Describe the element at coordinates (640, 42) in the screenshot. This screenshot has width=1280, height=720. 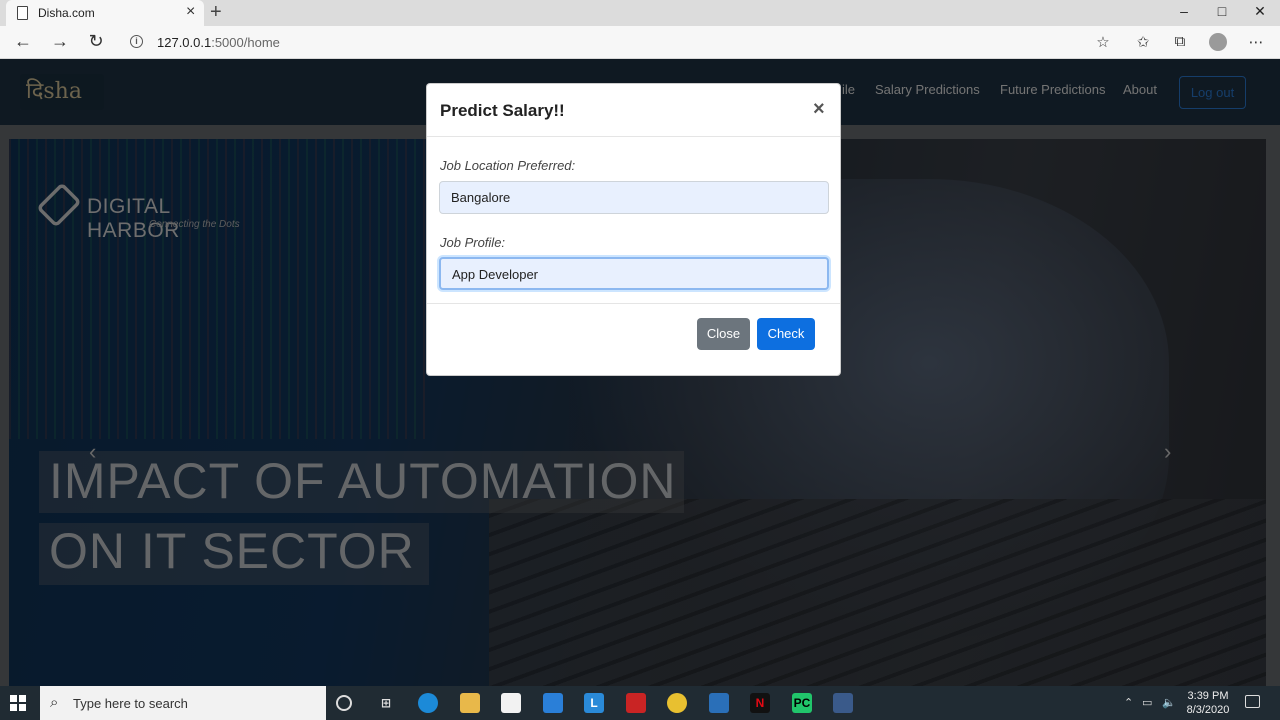
I see `browser-addressbar: ← → ↻ i 127.0.0.1:5000/home ☆ ✩ ⧉ ⋯` at that location.